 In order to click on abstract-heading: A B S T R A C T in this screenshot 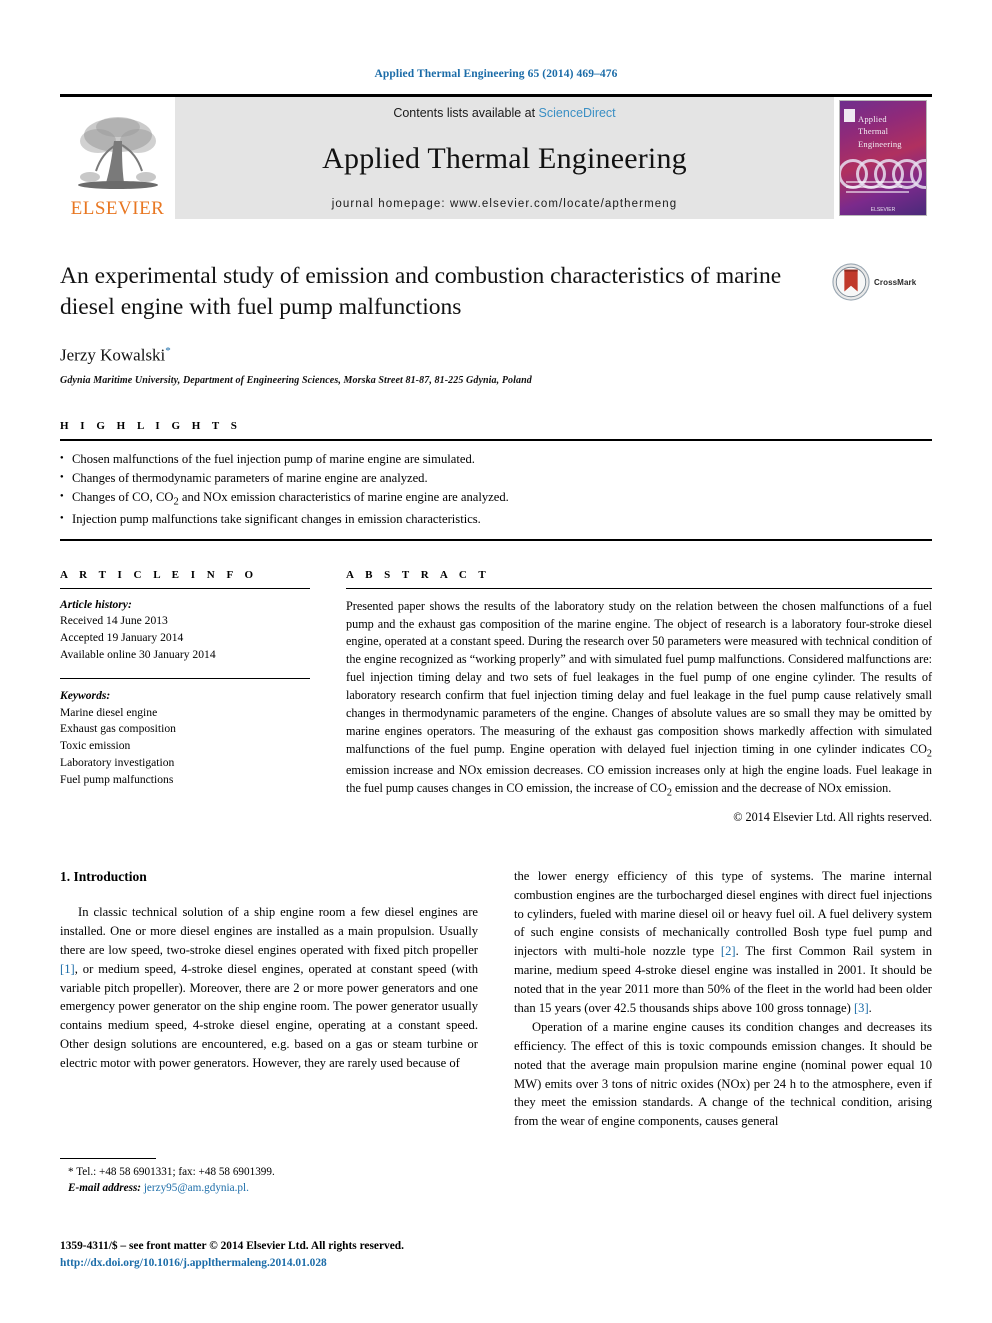, I will do `click(418, 574)`.